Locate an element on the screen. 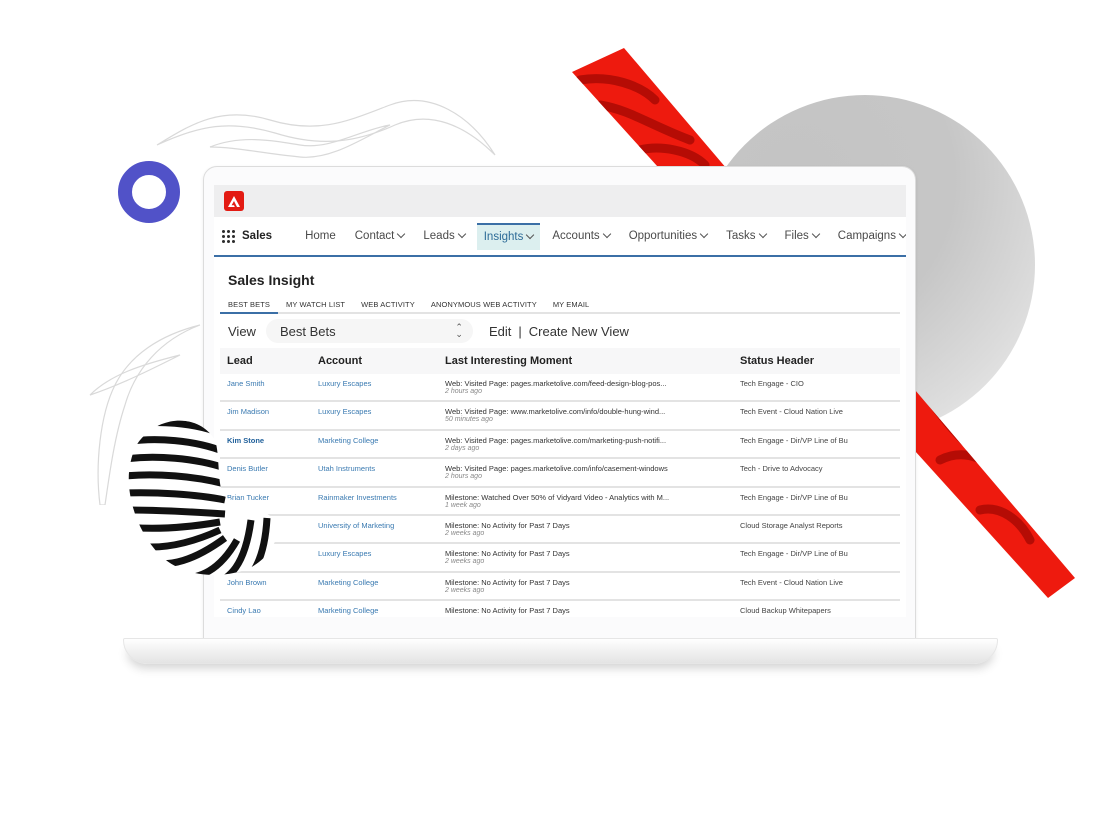 The height and width of the screenshot is (840, 1120). moment-time: 50 minutes ago is located at coordinates (469, 420).